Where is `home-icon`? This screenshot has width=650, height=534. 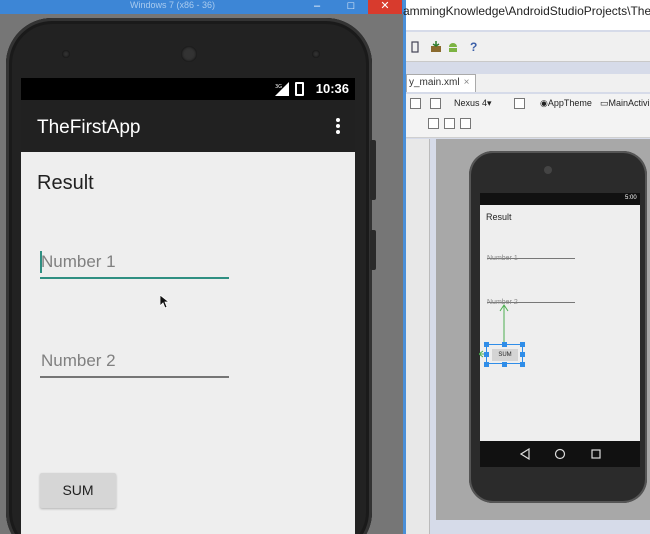
home-icon is located at coordinates (560, 454).